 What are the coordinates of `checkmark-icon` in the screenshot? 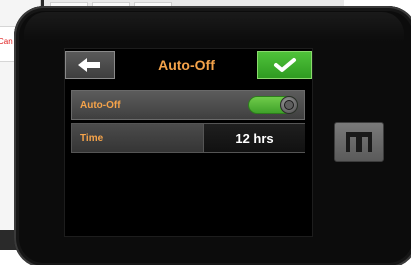 It's located at (284, 65).